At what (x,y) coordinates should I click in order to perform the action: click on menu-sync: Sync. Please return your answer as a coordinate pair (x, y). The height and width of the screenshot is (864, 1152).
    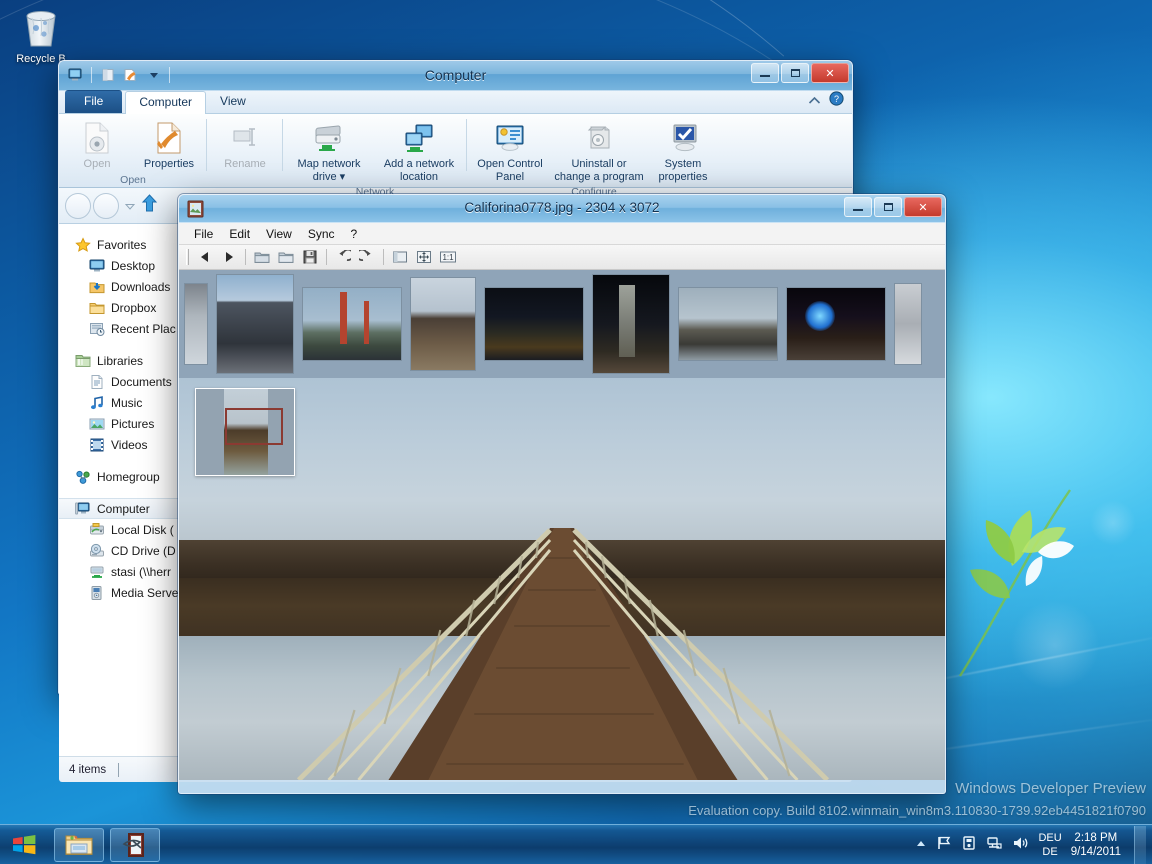
    Looking at the image, I should click on (321, 234).